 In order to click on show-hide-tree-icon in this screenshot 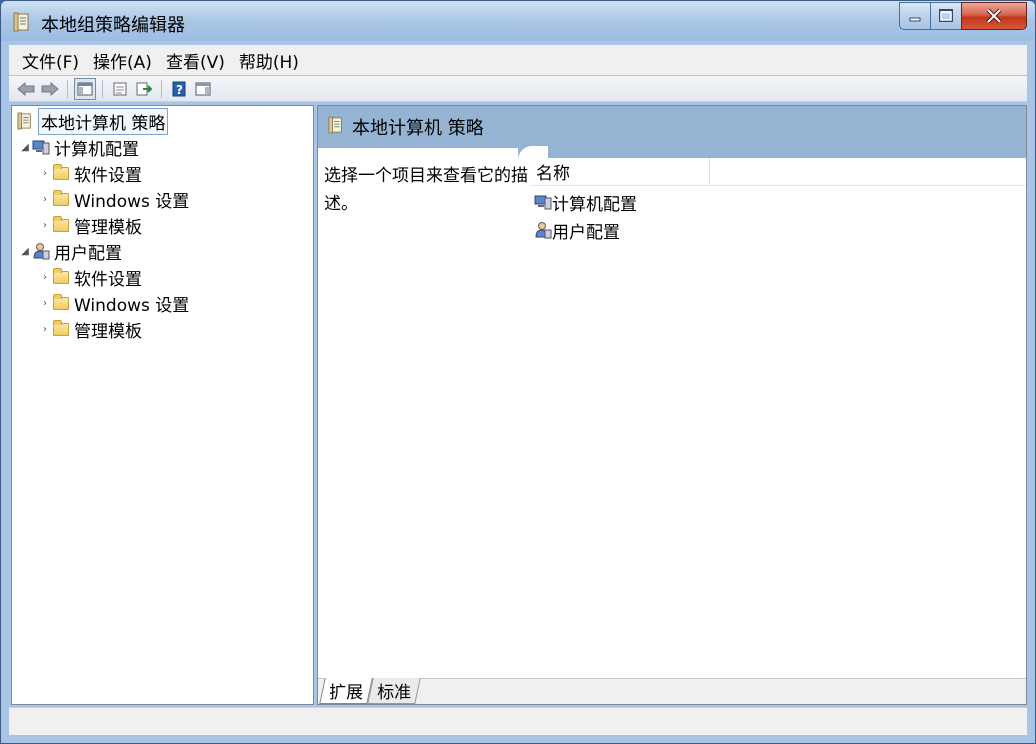, I will do `click(85, 88)`.